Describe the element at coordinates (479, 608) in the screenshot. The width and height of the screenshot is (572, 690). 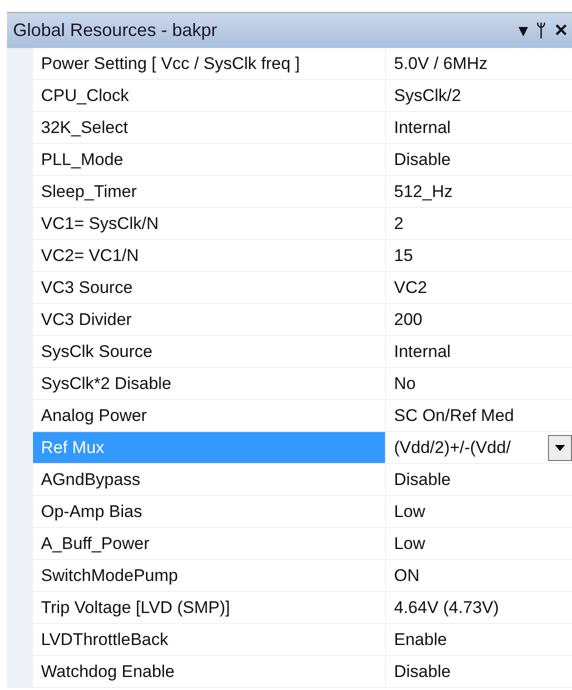
I see `property-value: 4.64V (4.73V)` at that location.